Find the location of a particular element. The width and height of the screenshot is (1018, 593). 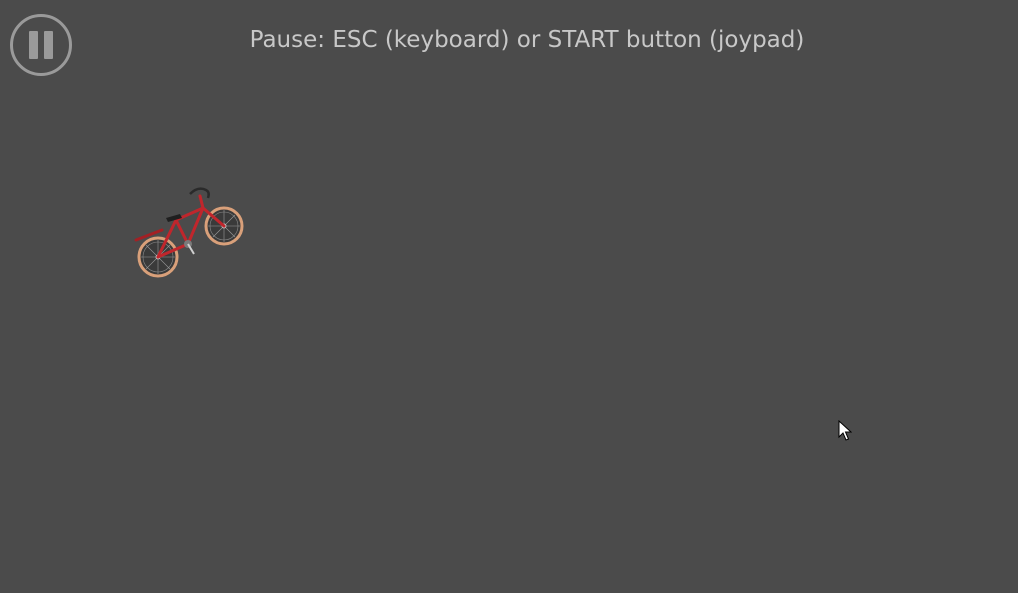

crank is located at coordinates (189, 247).